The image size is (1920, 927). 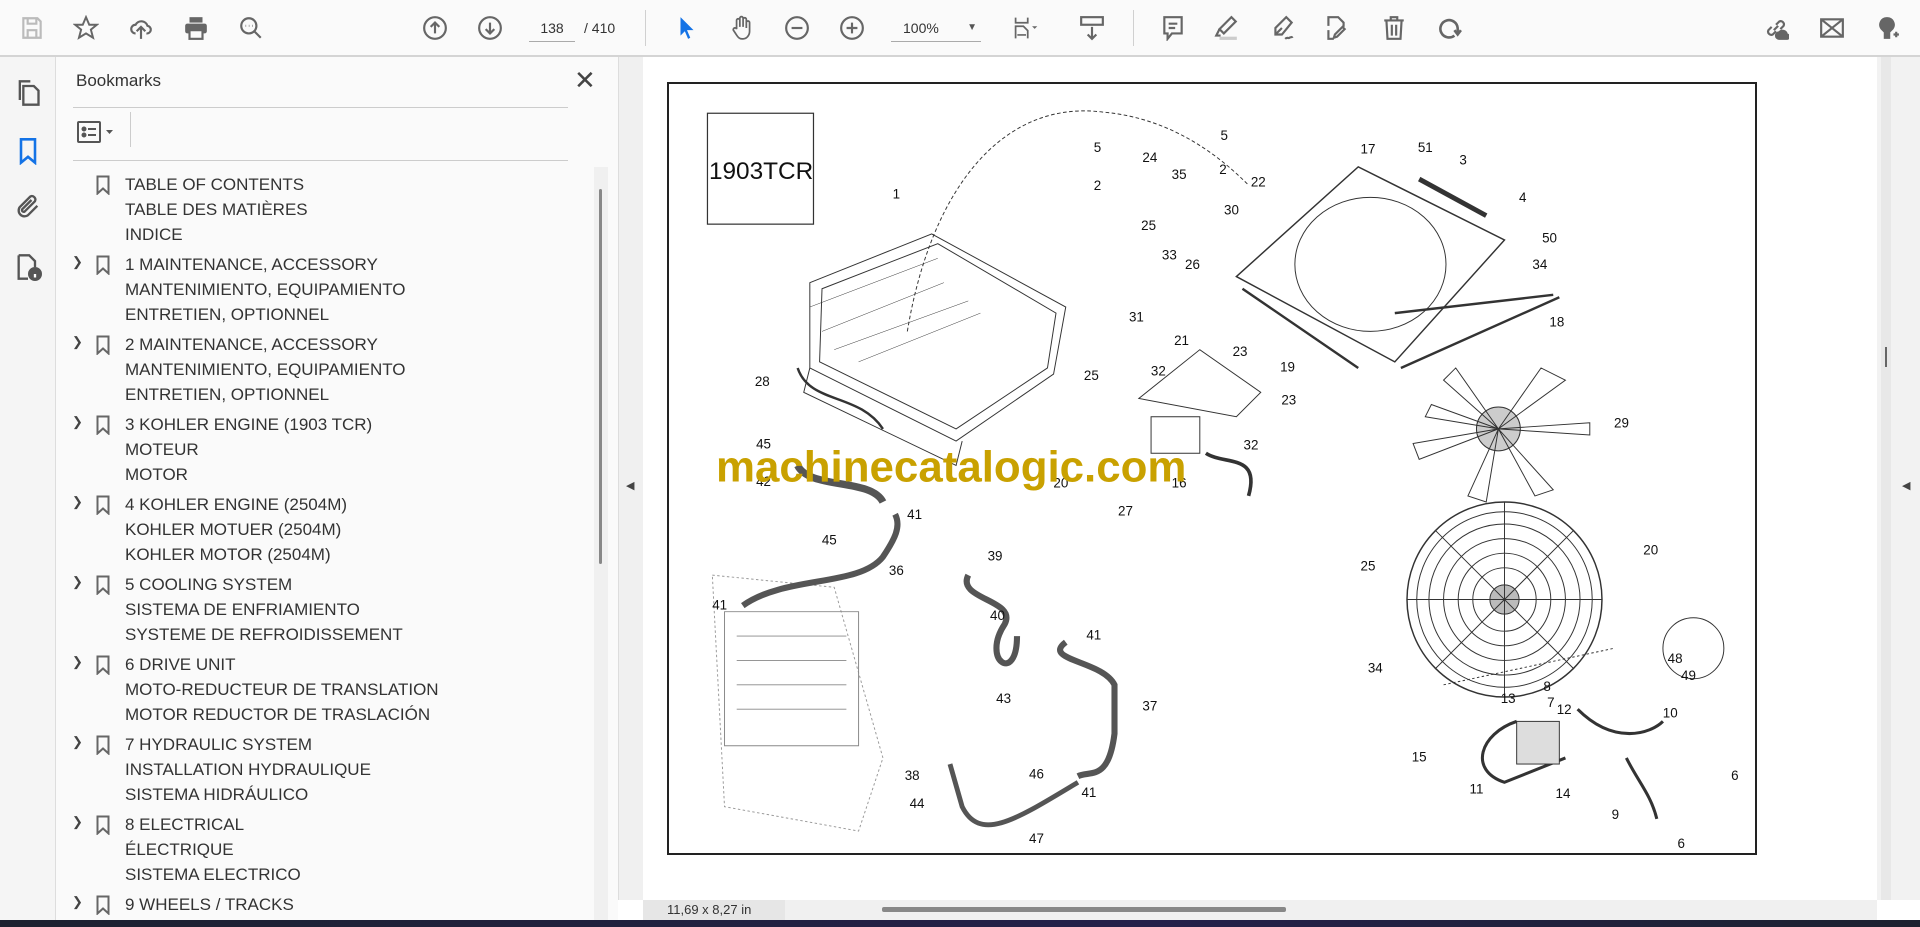 I want to click on bookmark-scrollbar, so click(x=601, y=543).